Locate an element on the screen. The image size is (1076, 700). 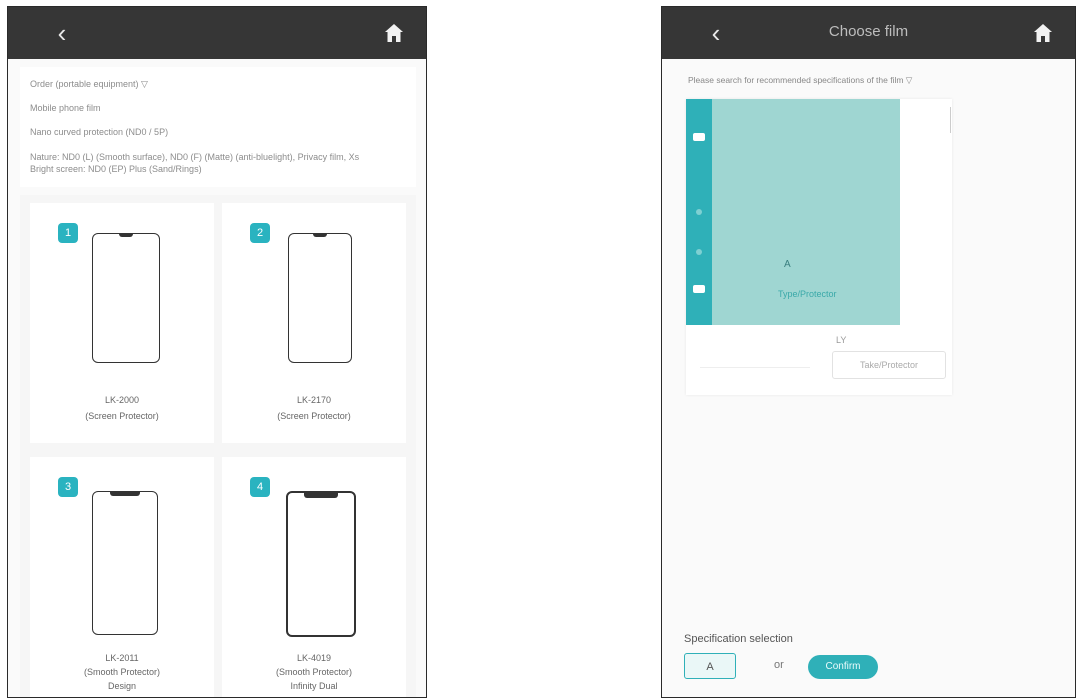
spec-value-box: A is located at coordinates (710, 666).